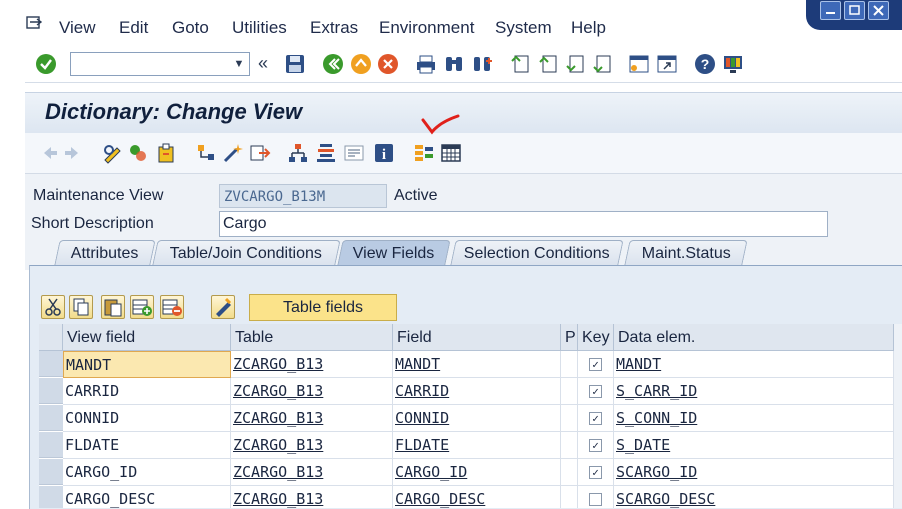 The width and height of the screenshot is (902, 509). What do you see at coordinates (520, 64) in the screenshot?
I see `first-page-icon` at bounding box center [520, 64].